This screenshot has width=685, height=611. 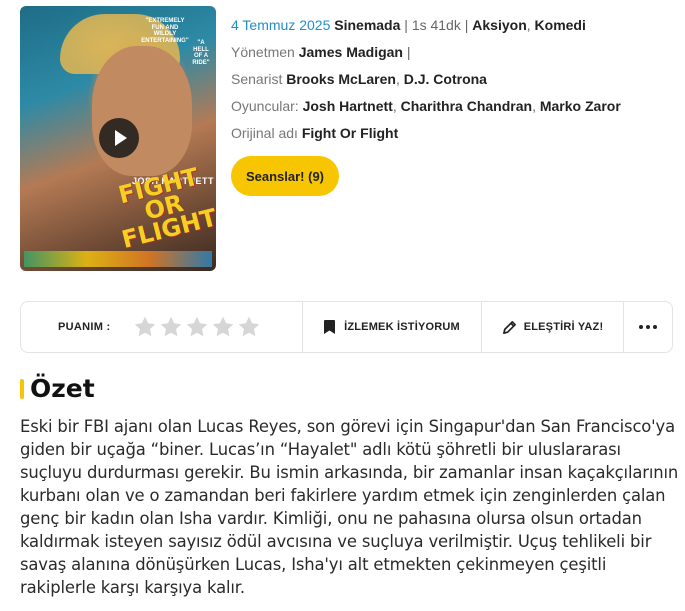 What do you see at coordinates (348, 106) in the screenshot?
I see `cast-link: Josh Hartnett` at bounding box center [348, 106].